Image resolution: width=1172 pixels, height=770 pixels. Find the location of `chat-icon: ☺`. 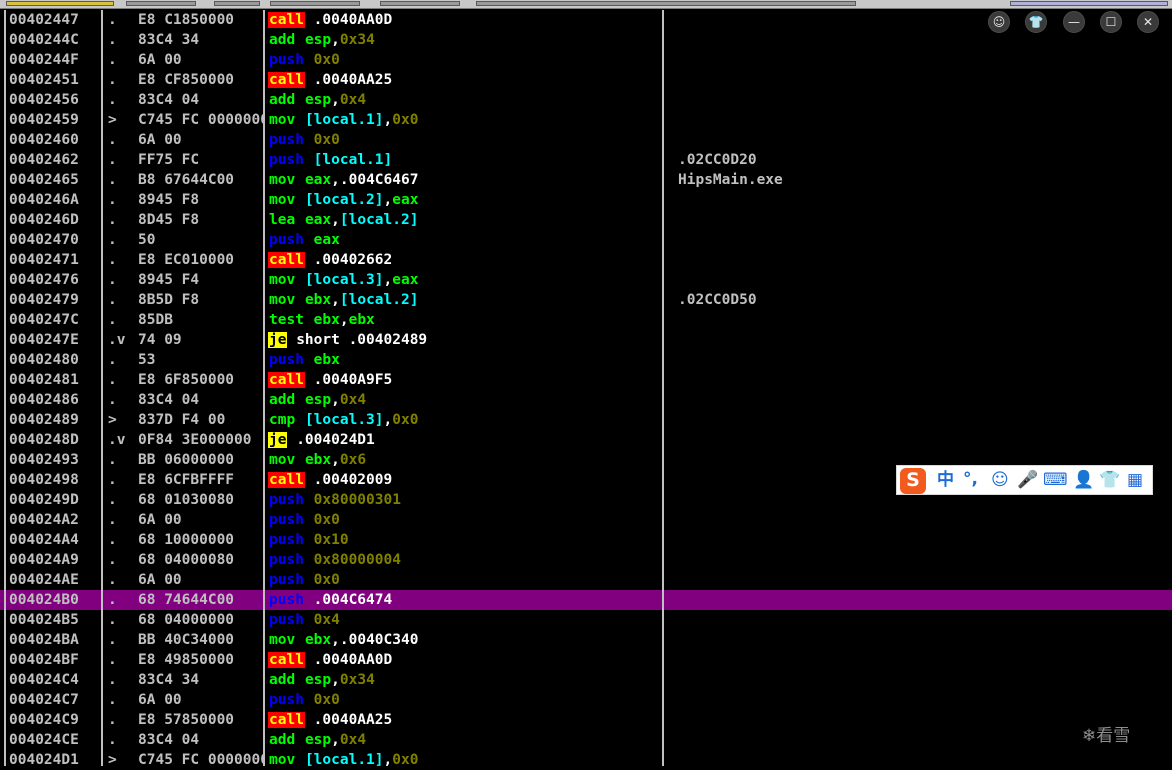

chat-icon: ☺ is located at coordinates (999, 22).